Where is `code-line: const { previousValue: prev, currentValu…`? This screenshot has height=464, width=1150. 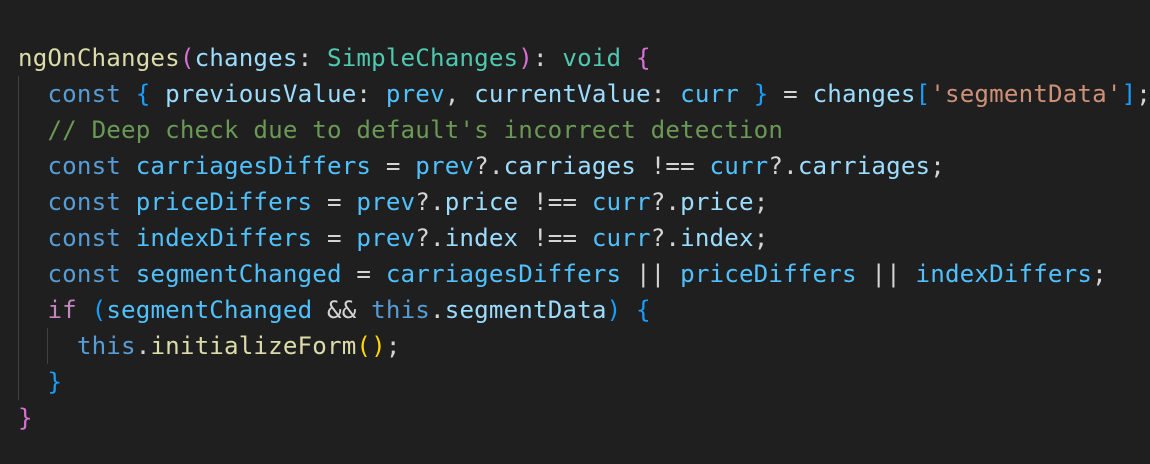 code-line: const { previousValue: prev, currentValu… is located at coordinates (575, 94).